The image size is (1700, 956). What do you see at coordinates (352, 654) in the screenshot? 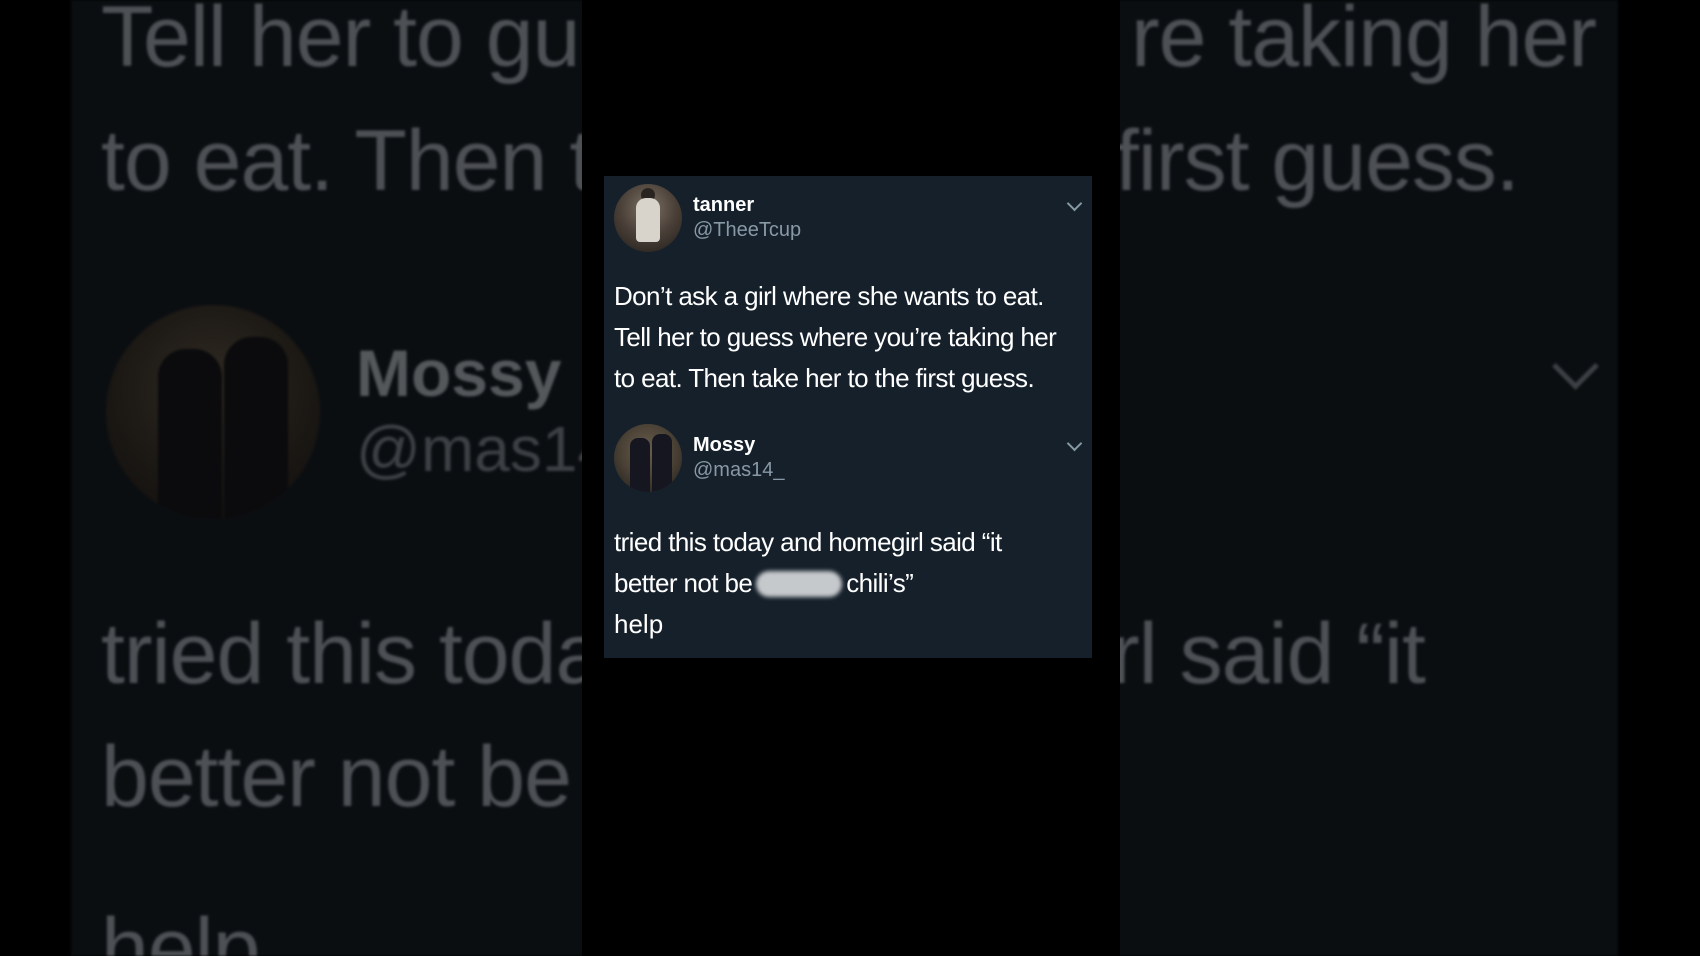
I see `bg-text-line: tried this toda` at bounding box center [352, 654].